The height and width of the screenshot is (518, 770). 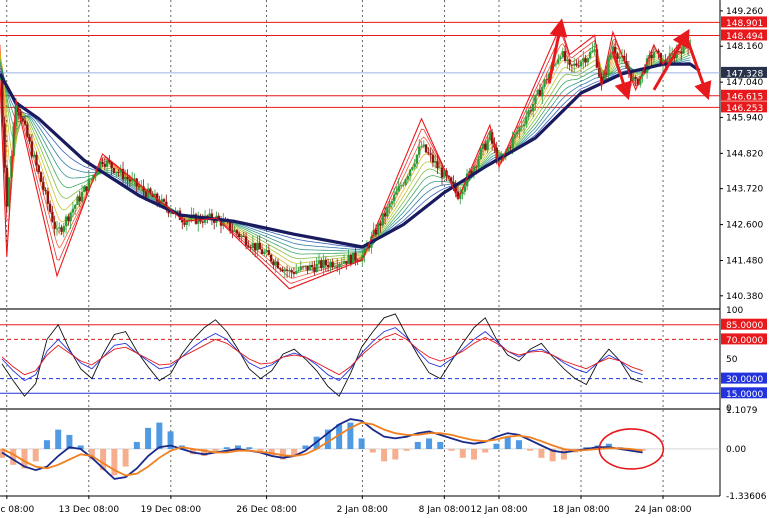 I want to click on x-tick-label: 13 Dec 08:00, so click(x=89, y=510).